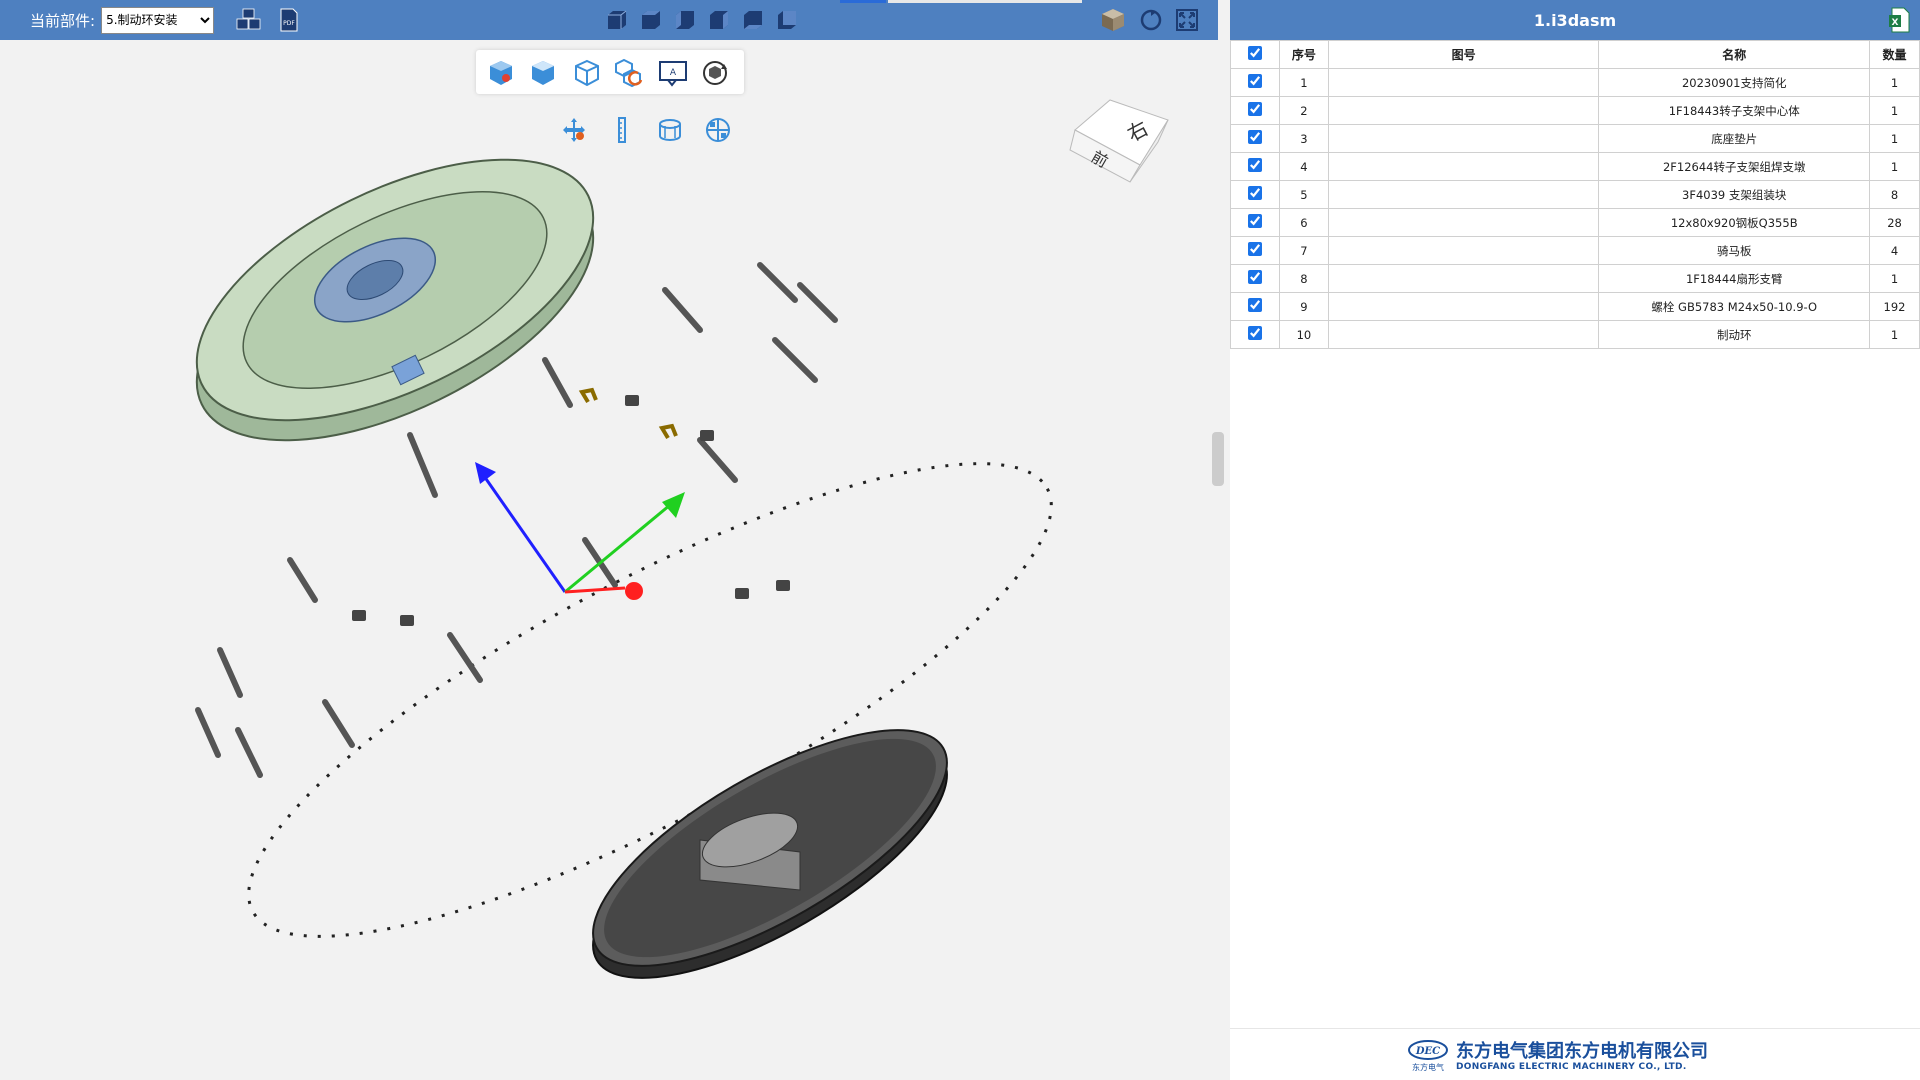 This screenshot has height=1080, width=1920. Describe the element at coordinates (1151, 20) in the screenshot. I see `rotate-view-icon` at that location.